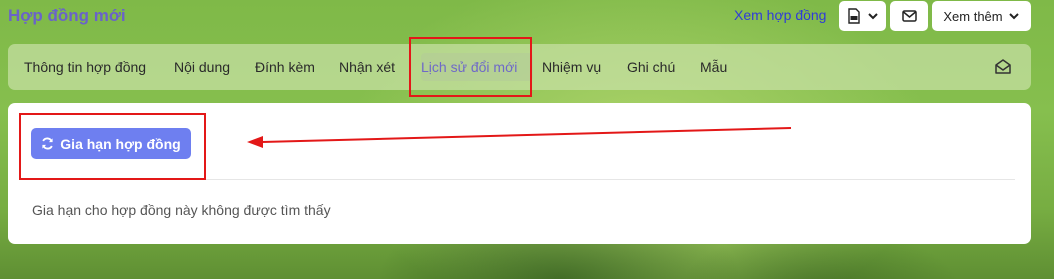 Image resolution: width=1054 pixels, height=279 pixels. I want to click on tab-tasks: Nhiệm vụ, so click(571, 67).